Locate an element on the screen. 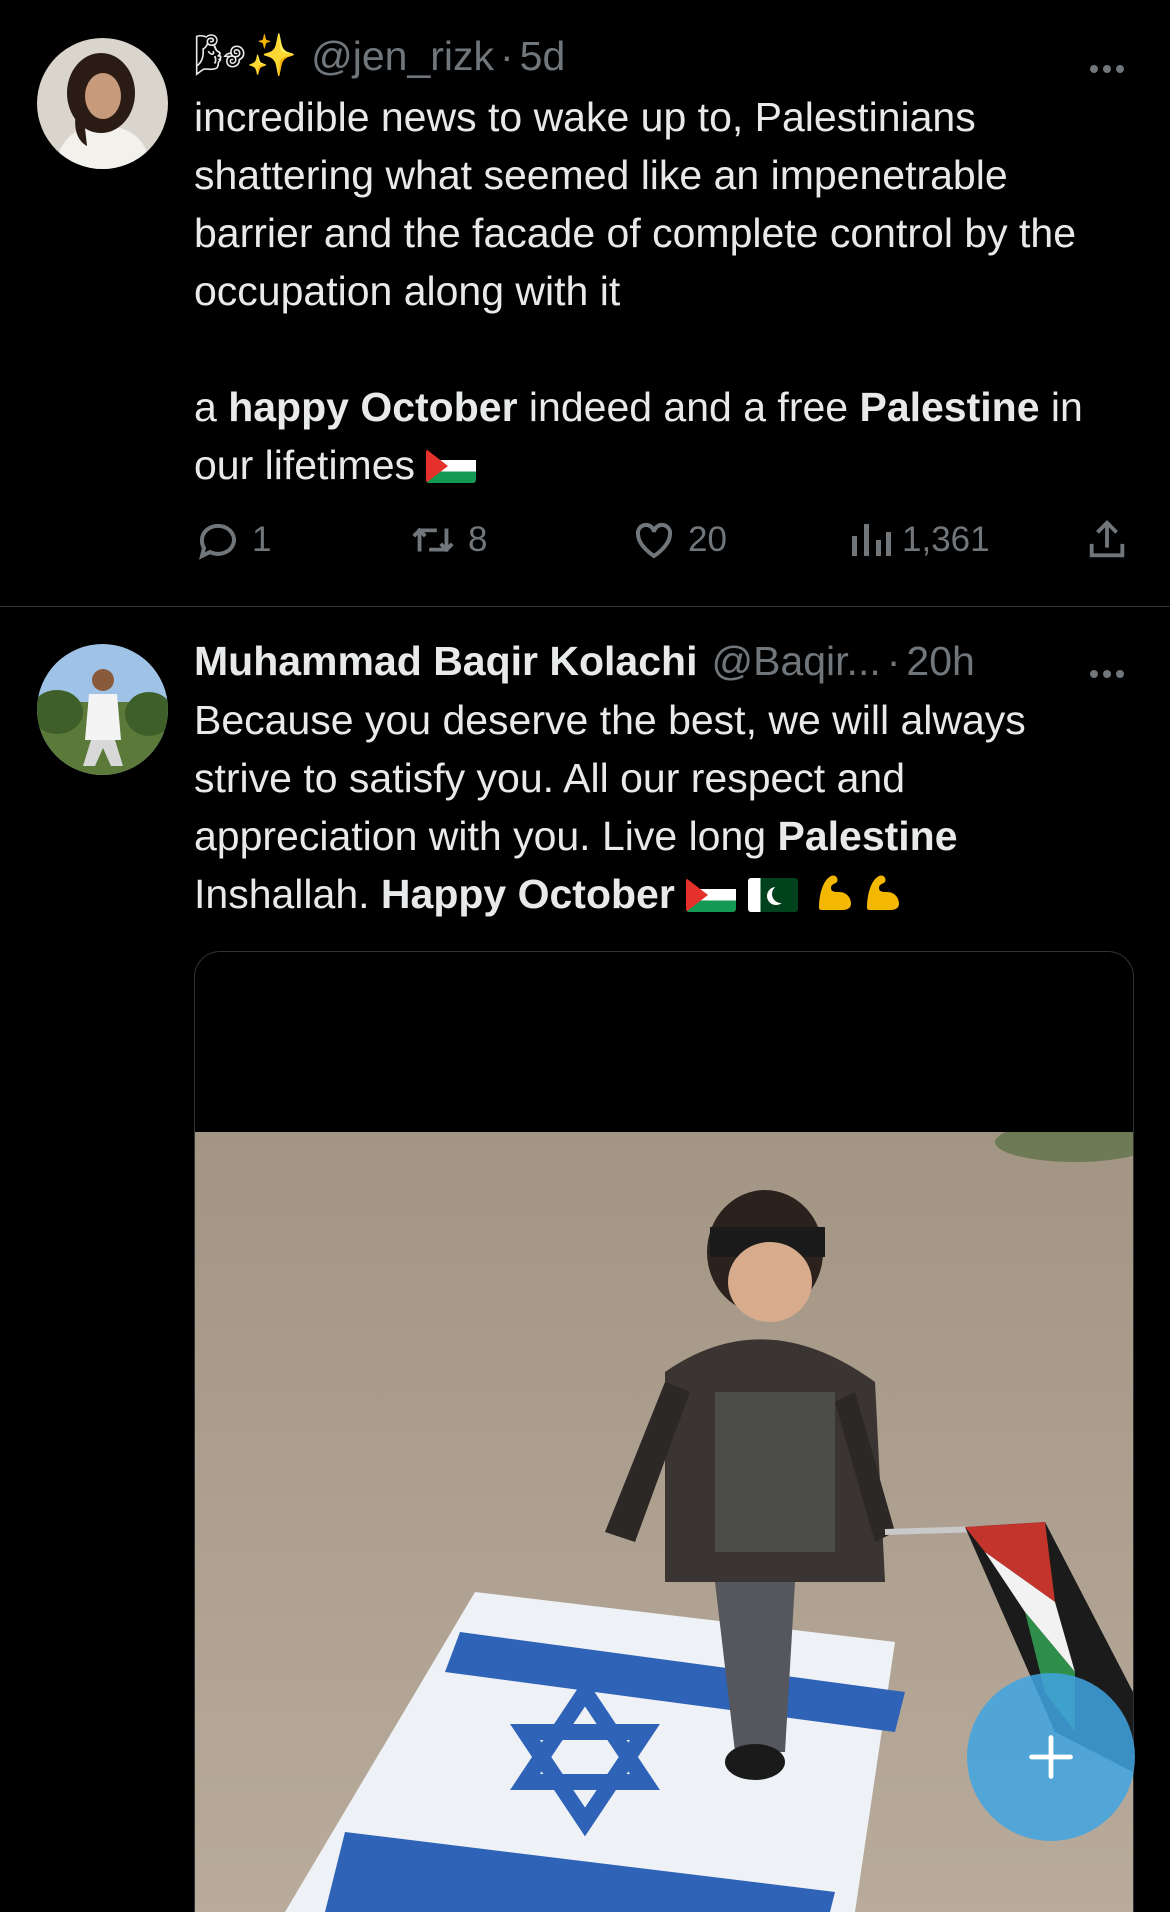 The height and width of the screenshot is (1912, 1170). retweet-icon is located at coordinates (433, 540).